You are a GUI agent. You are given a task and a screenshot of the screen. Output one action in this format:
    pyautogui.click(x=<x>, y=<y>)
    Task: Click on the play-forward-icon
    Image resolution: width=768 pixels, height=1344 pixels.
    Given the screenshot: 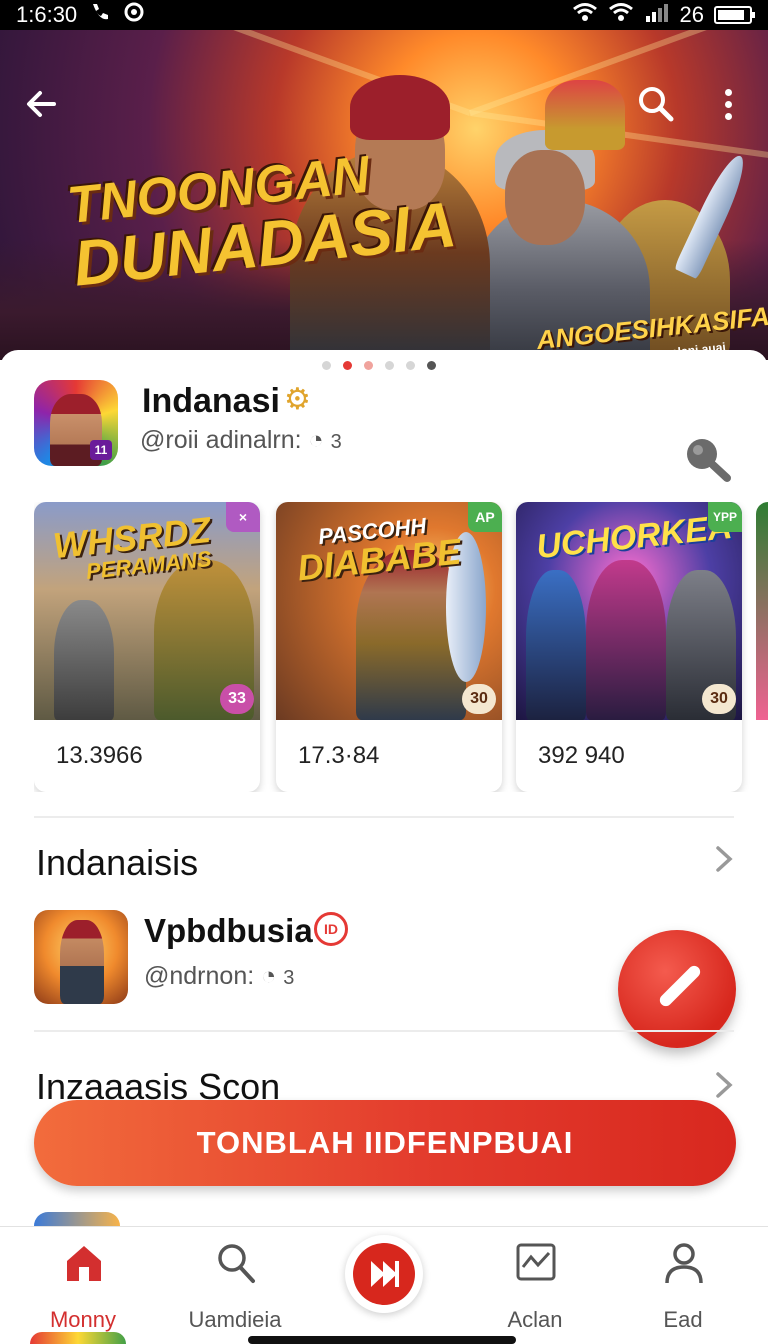 What is the action you would take?
    pyautogui.click(x=385, y=1274)
    